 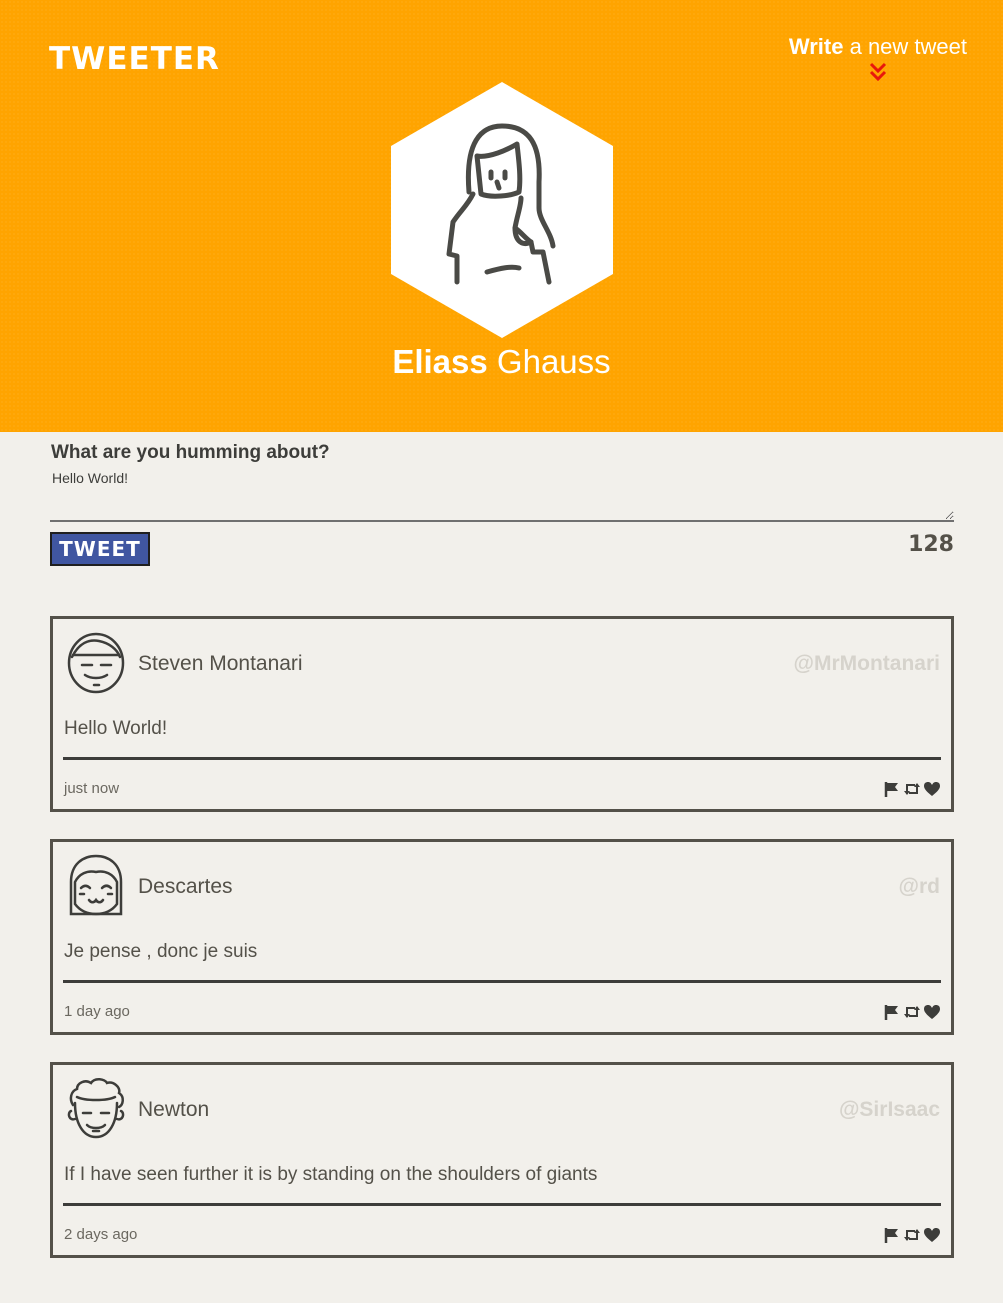 What do you see at coordinates (173, 1110) in the screenshot?
I see `tweet-author-name: Newton` at bounding box center [173, 1110].